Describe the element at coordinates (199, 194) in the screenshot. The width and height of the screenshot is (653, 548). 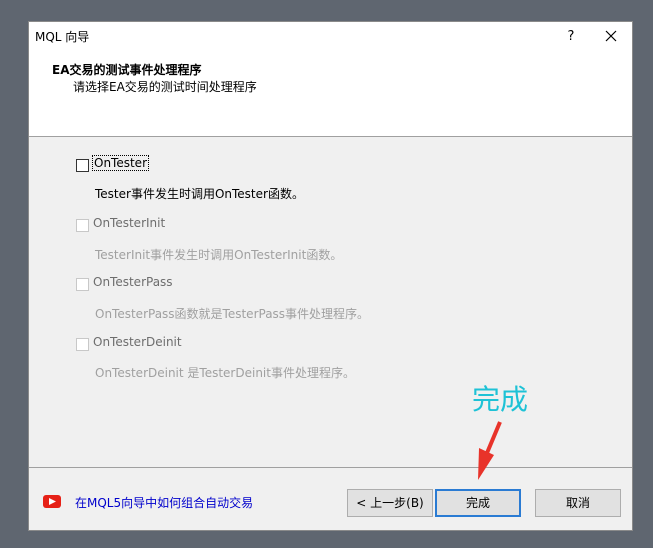
I see `ontester-description: Tester事件发生时调用OnTester函数。` at that location.